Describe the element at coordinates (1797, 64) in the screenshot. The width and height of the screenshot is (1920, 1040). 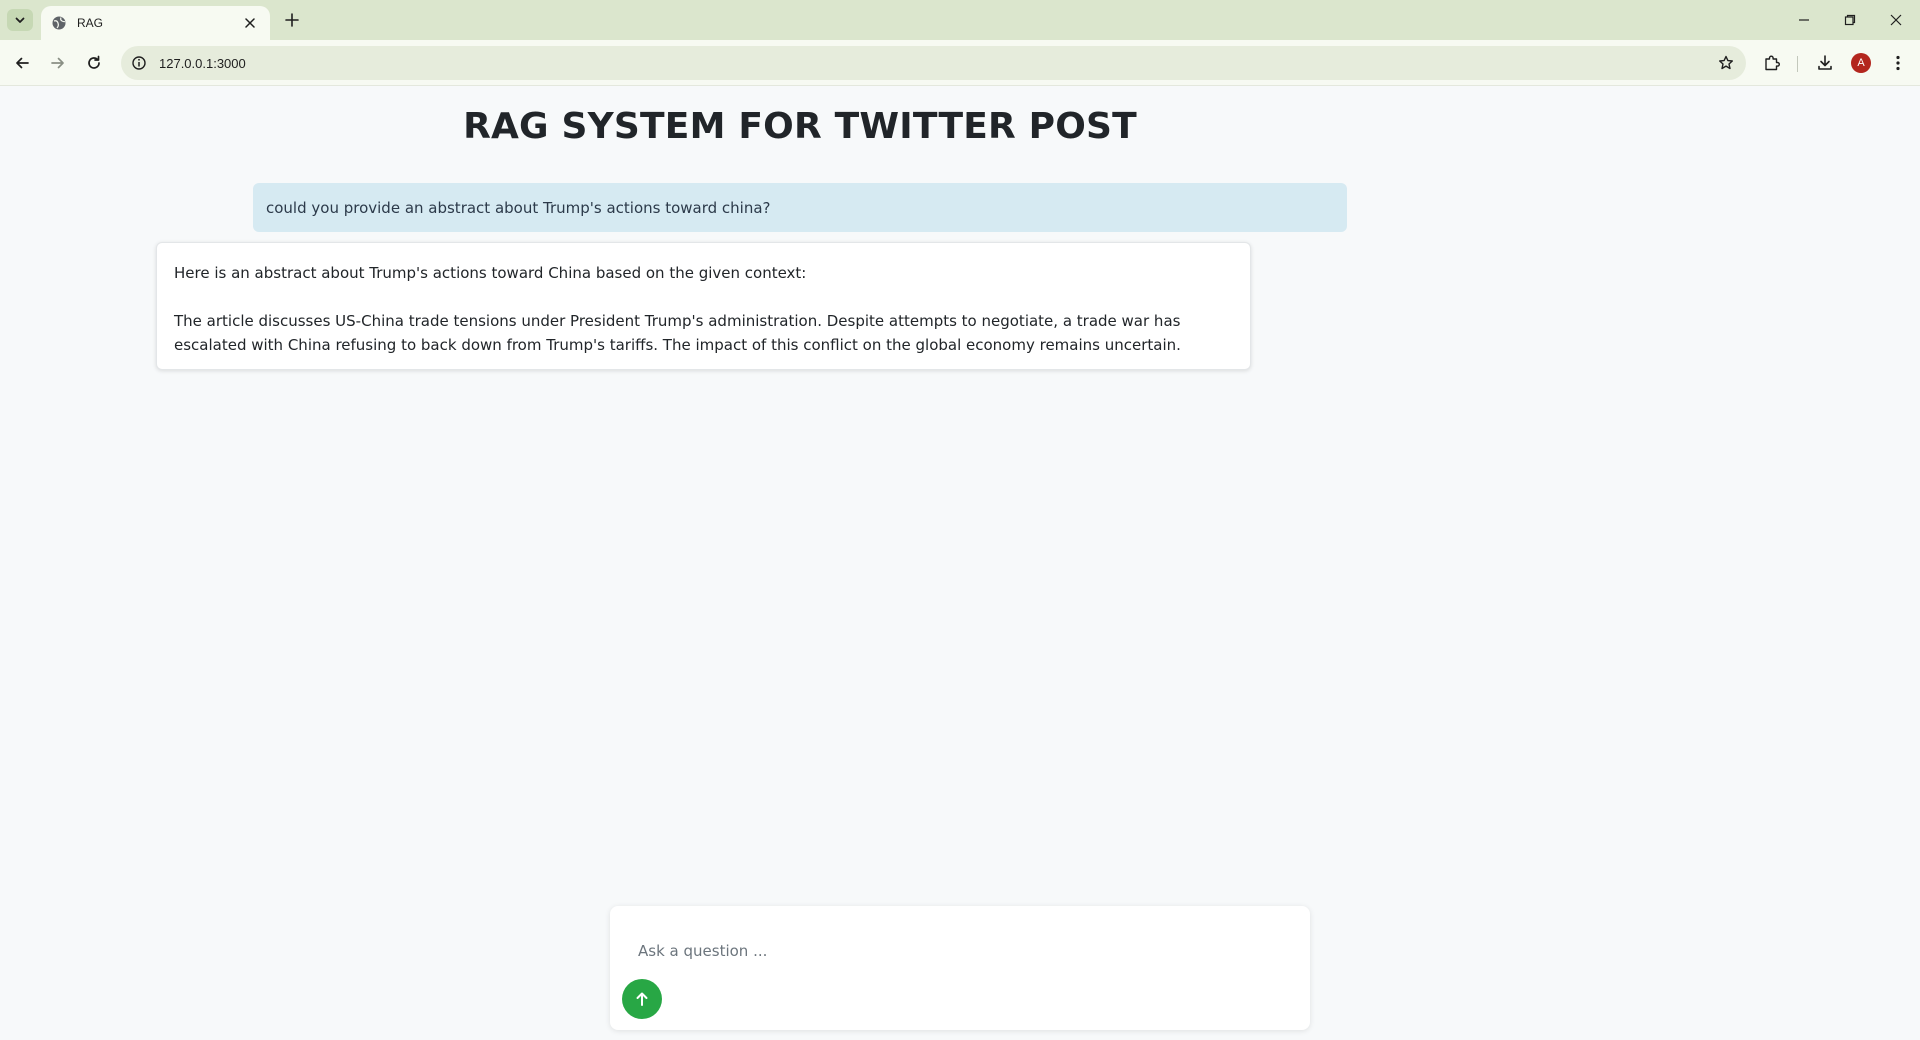
I see `toolbar-divider` at that location.